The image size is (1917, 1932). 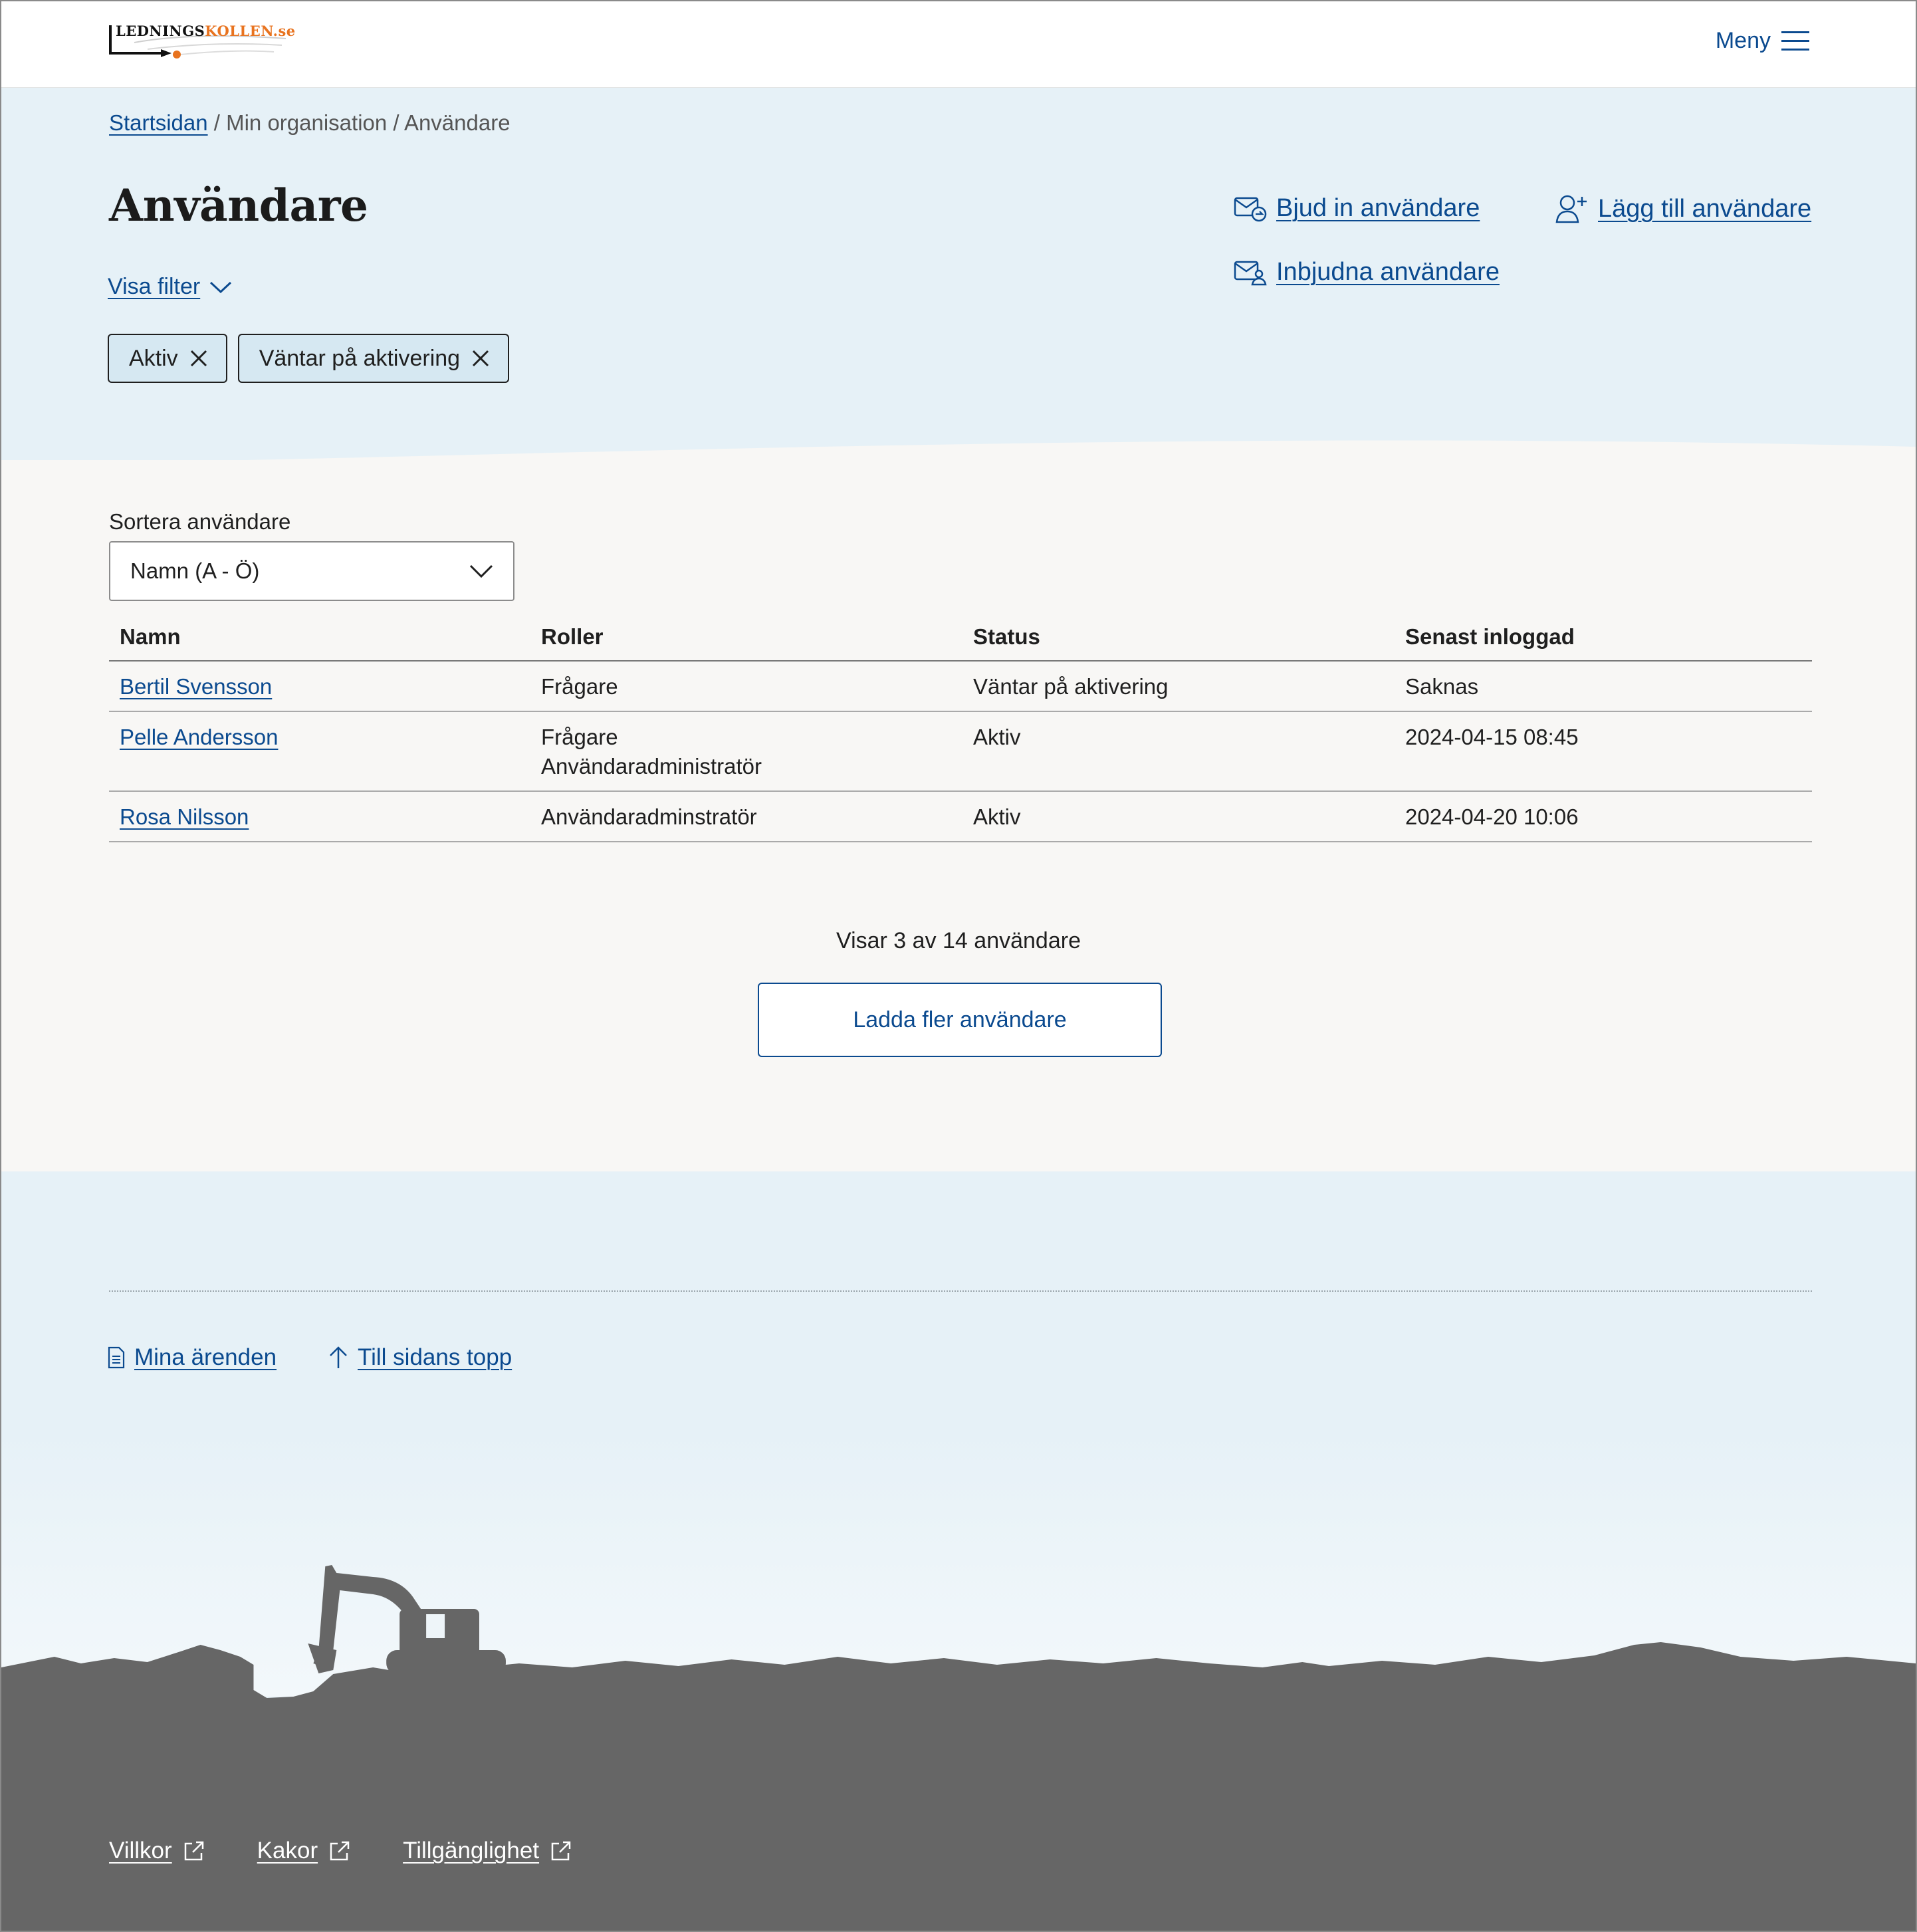 I want to click on arrow-up-icon, so click(x=339, y=1357).